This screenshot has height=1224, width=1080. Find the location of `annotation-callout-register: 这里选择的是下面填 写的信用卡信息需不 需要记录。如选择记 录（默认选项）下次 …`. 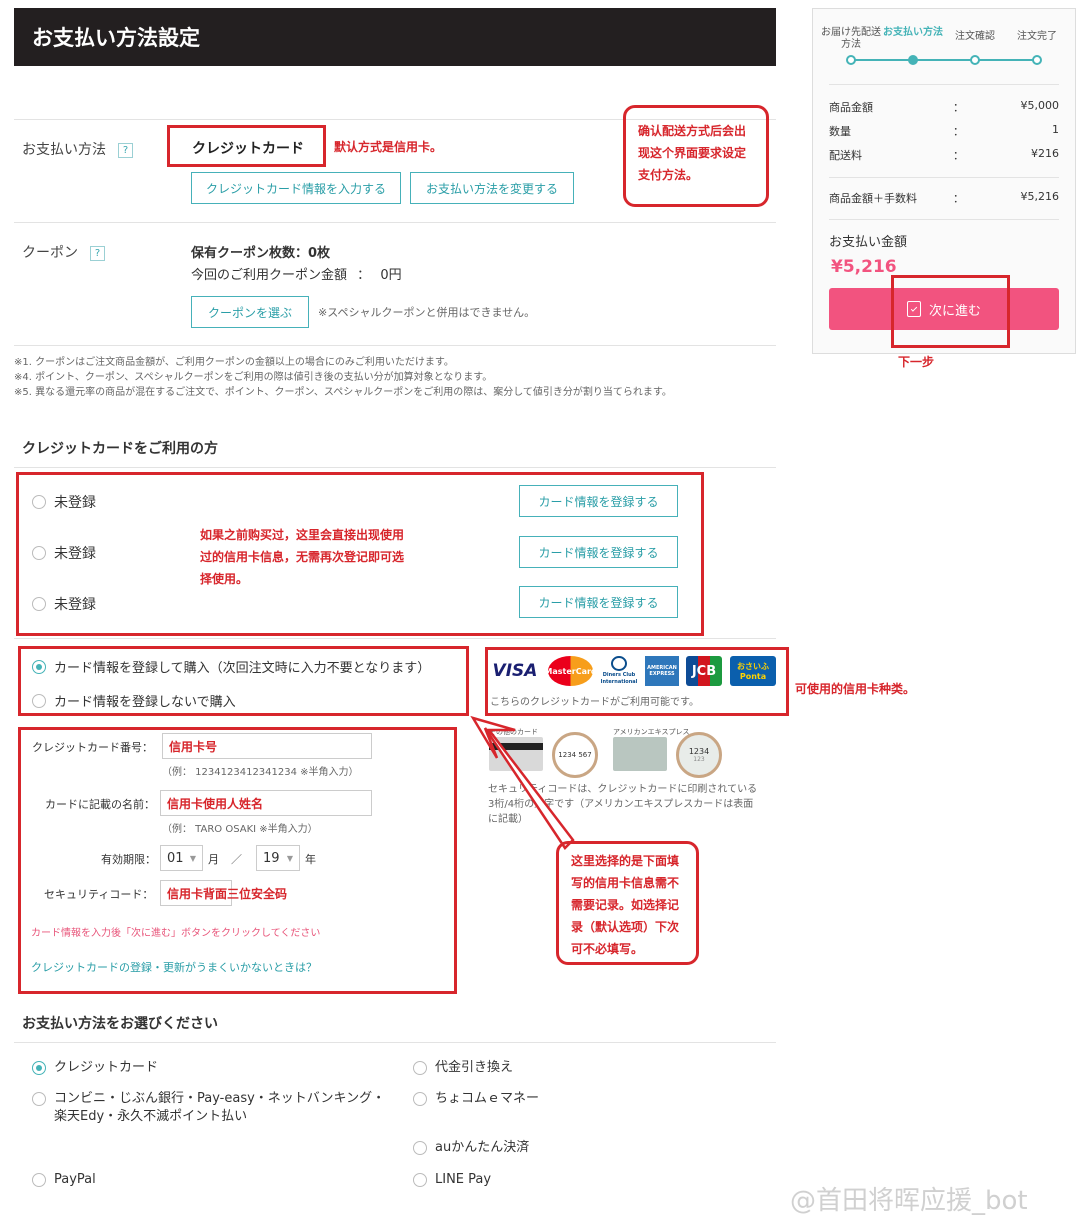

annotation-callout-register: 这里选择的是下面填 写的信用卡信息需不 需要记录。如选择记 录（默认选项）下次 … is located at coordinates (627, 903).